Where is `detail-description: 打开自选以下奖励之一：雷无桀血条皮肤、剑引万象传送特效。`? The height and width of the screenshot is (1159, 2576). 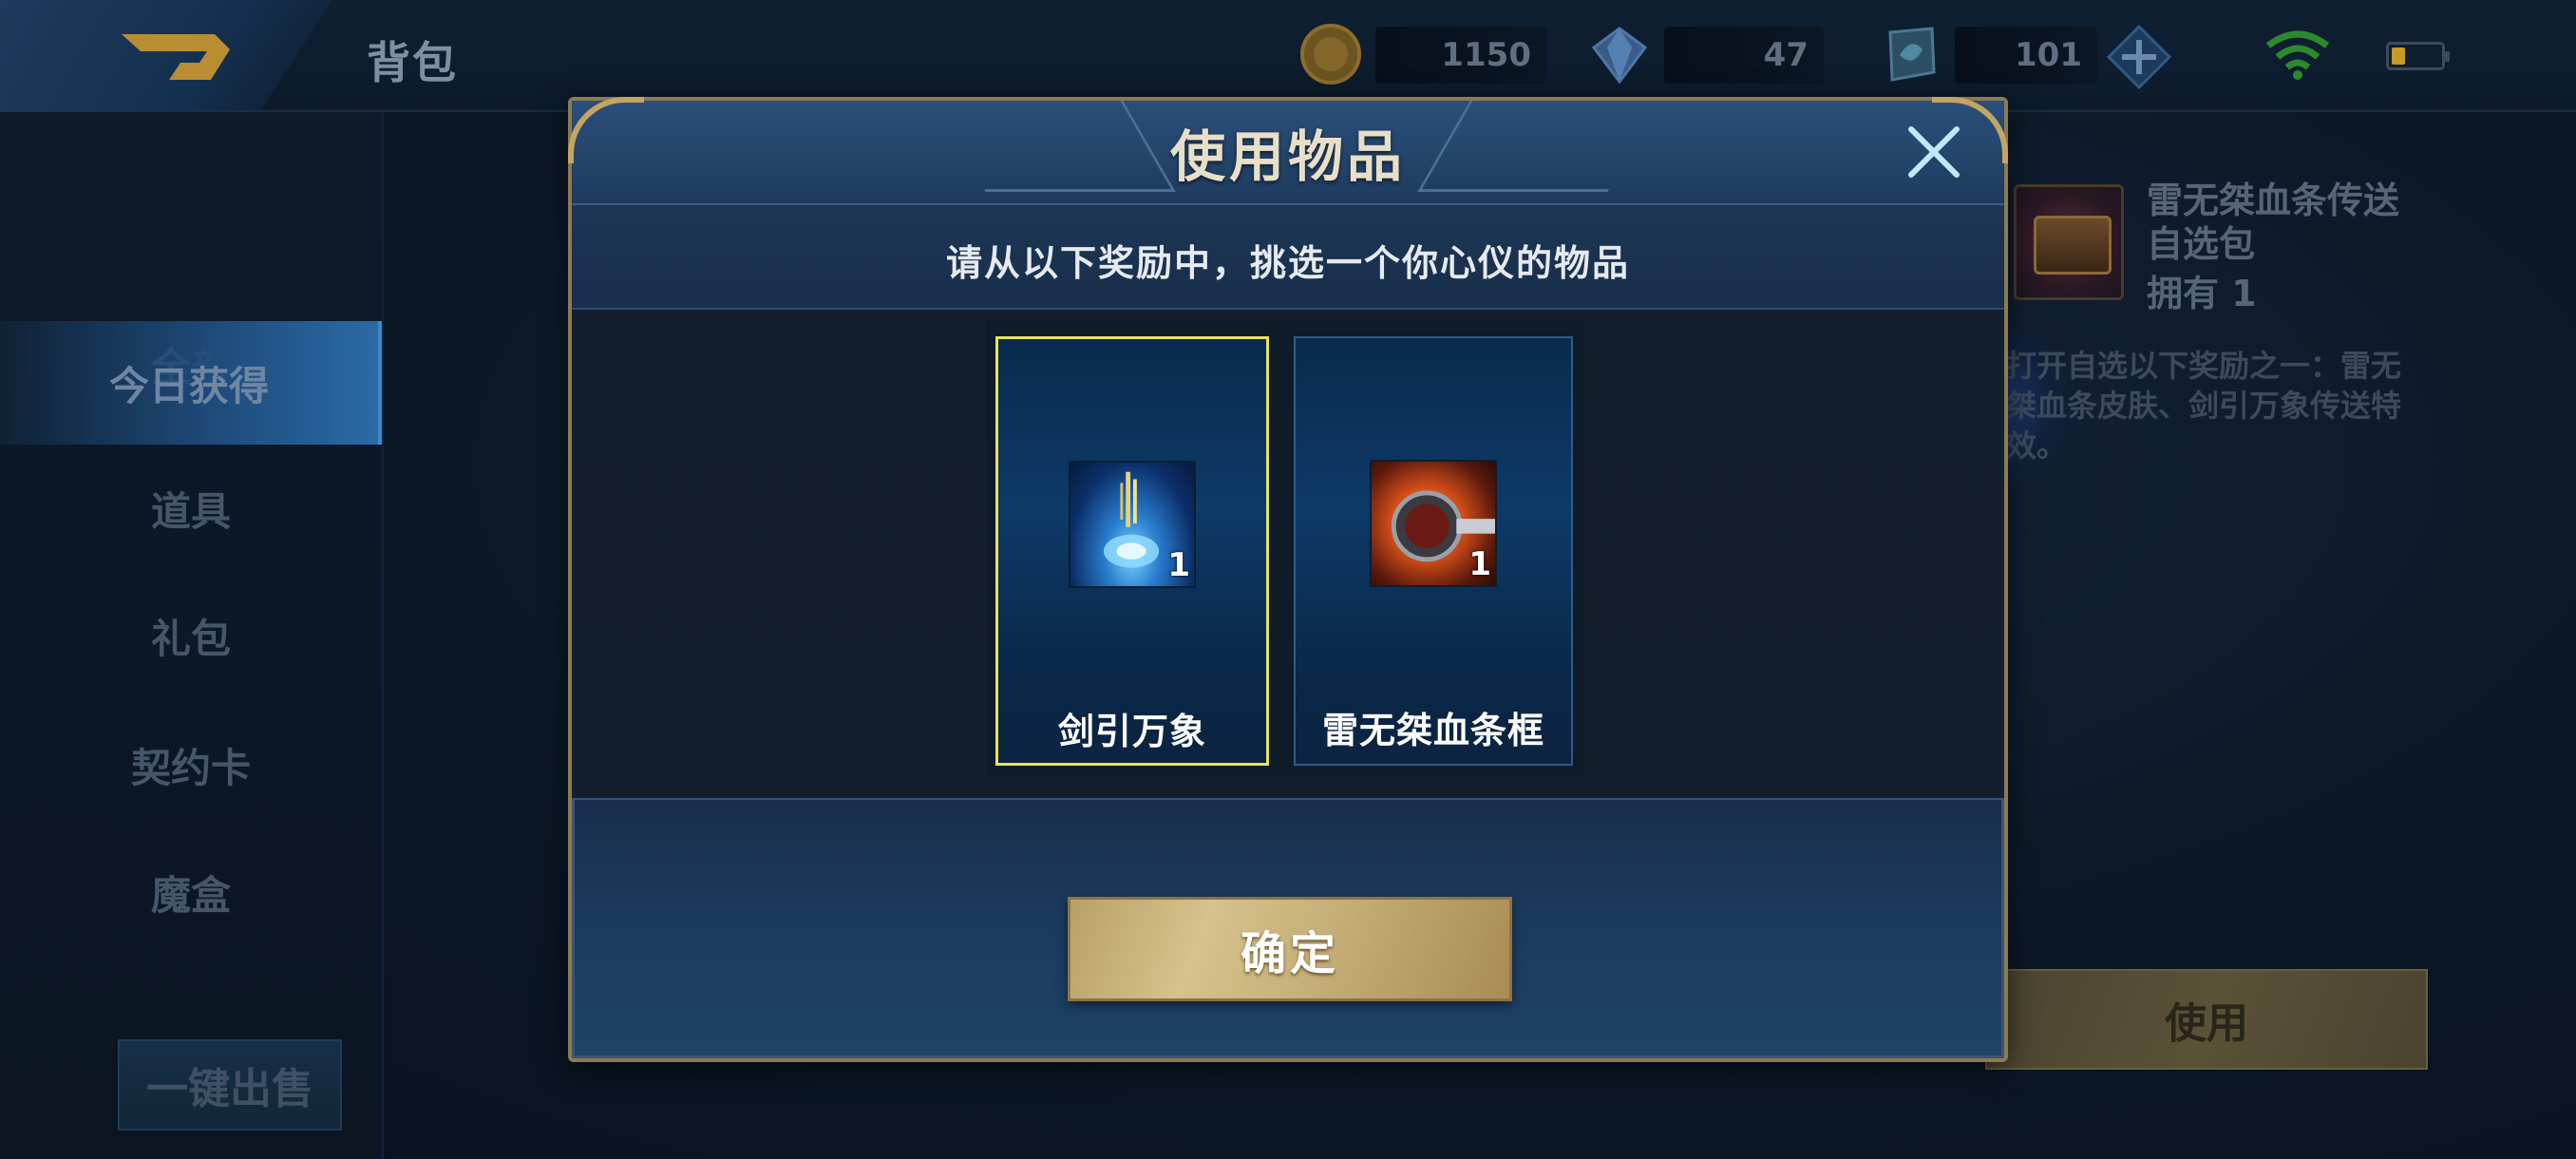 detail-description: 打开自选以下奖励之一：雷无桀血条皮肤、剑引万象传送特效。 is located at coordinates (2204, 406).